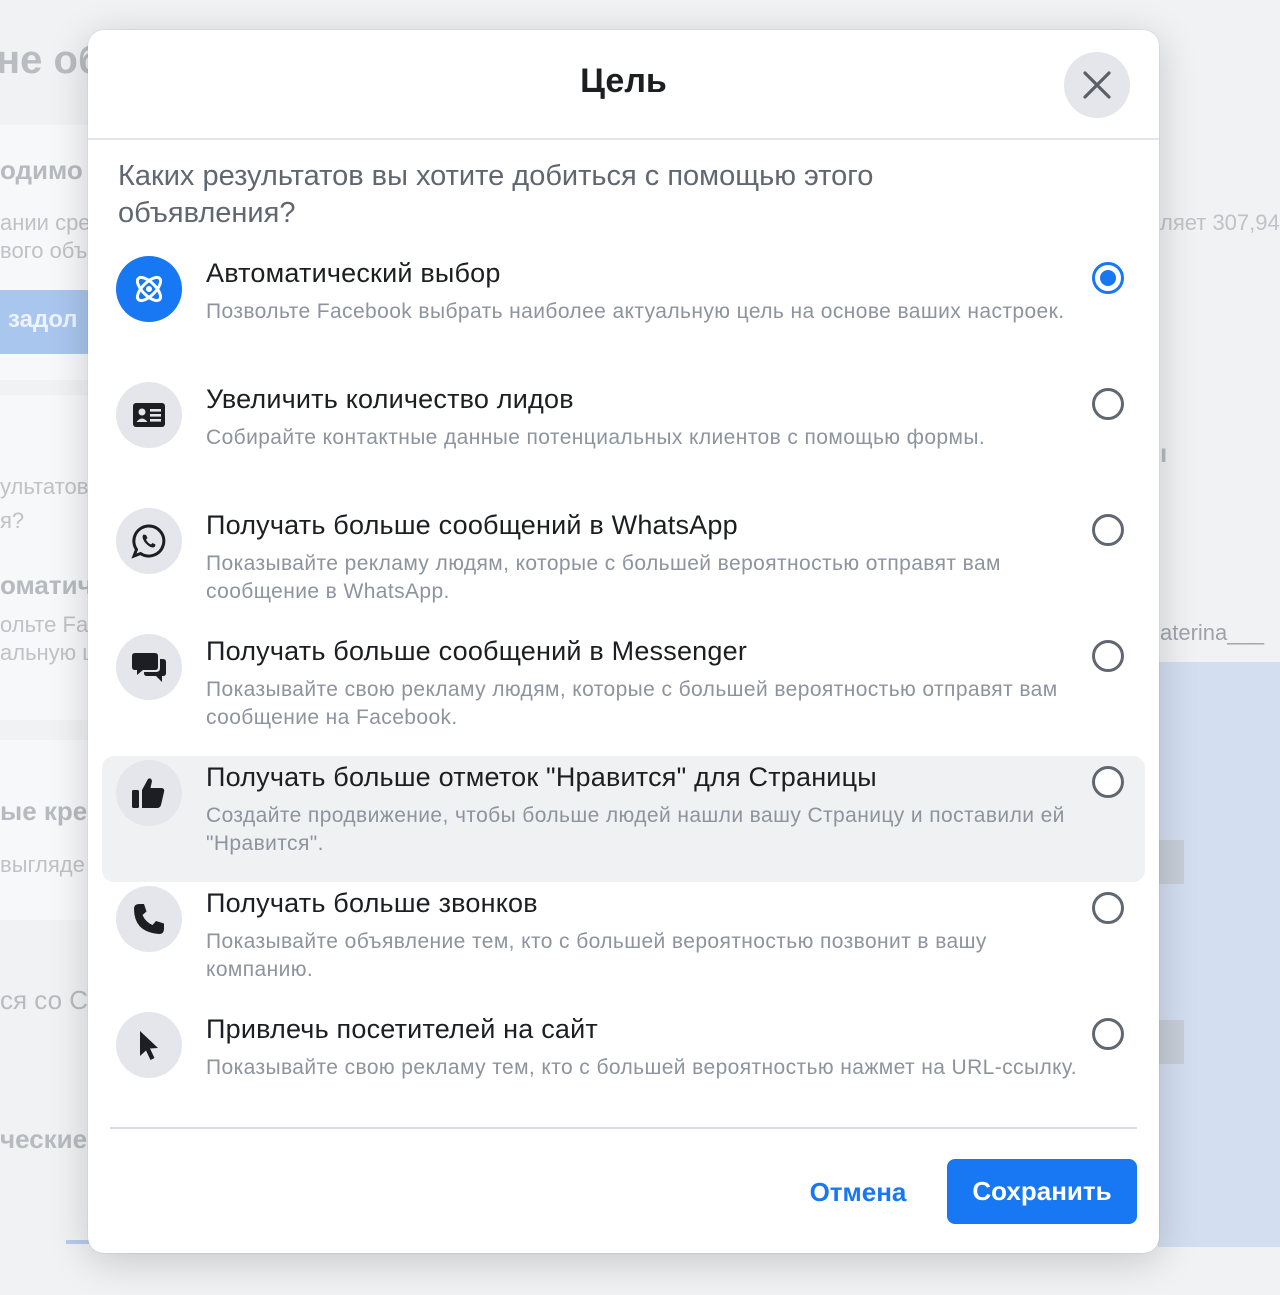  I want to click on bg-text: ся со С, so click(44, 1000).